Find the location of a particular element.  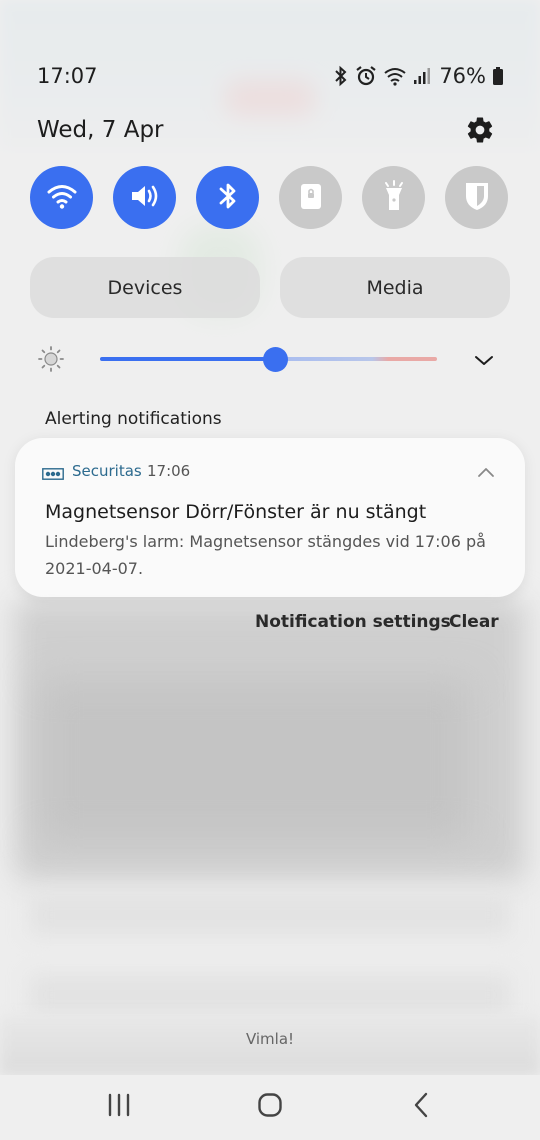

brightness-slider-fill is located at coordinates (187, 359).